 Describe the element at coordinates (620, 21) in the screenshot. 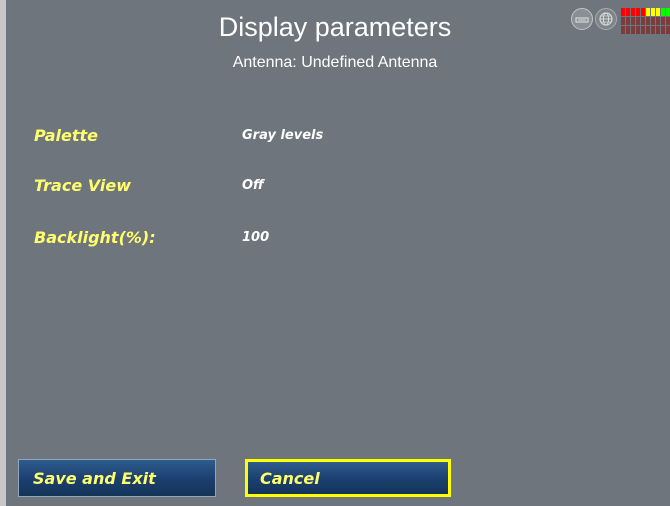

I see `status-bar` at that location.